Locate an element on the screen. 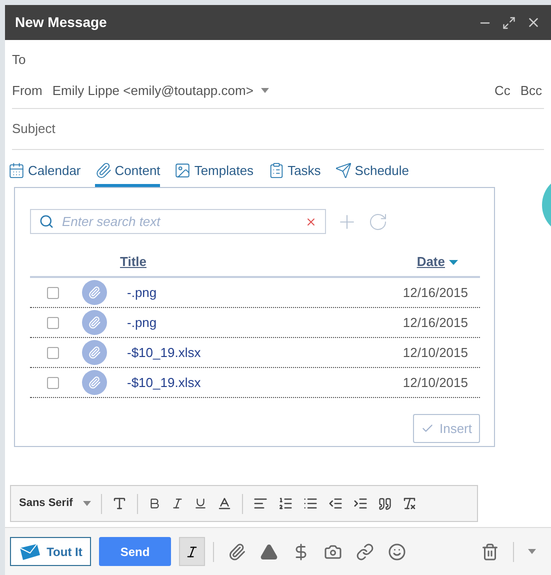 This screenshot has width=551, height=575. italic-icon is located at coordinates (177, 503).